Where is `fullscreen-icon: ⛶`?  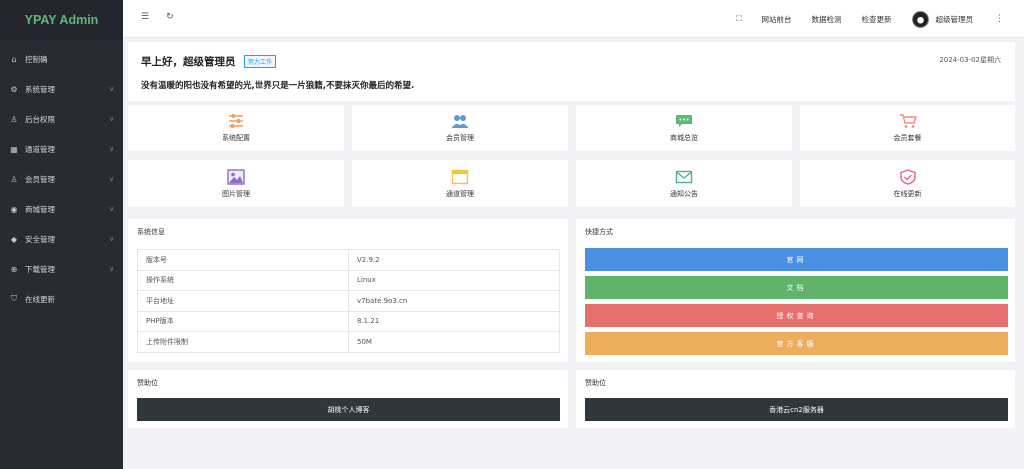 fullscreen-icon: ⛶ is located at coordinates (738, 19).